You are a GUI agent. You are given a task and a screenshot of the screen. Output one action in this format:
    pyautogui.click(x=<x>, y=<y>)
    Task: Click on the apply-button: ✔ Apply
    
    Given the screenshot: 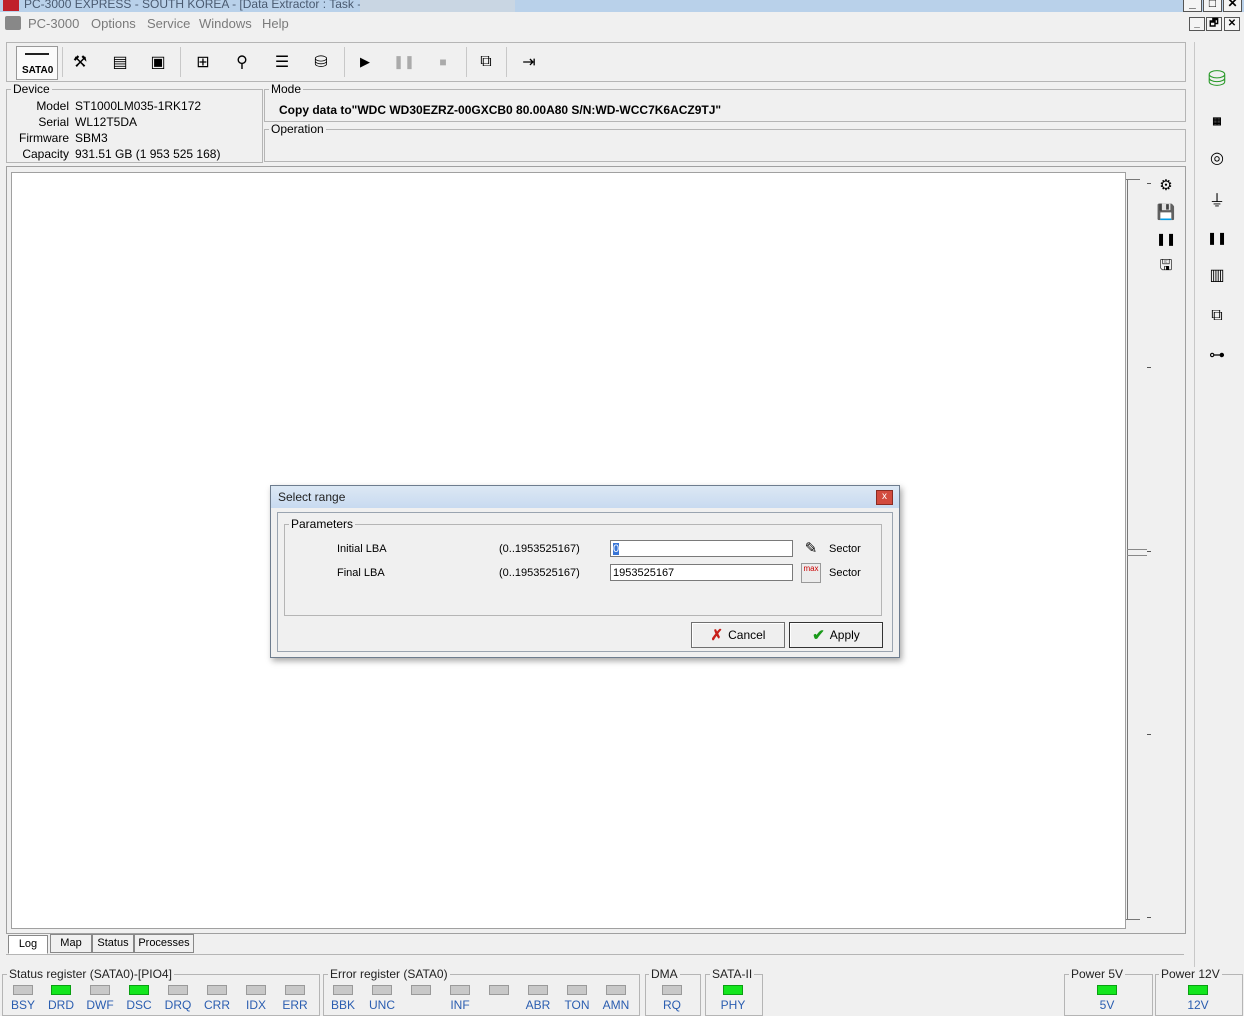 What is the action you would take?
    pyautogui.click(x=836, y=635)
    